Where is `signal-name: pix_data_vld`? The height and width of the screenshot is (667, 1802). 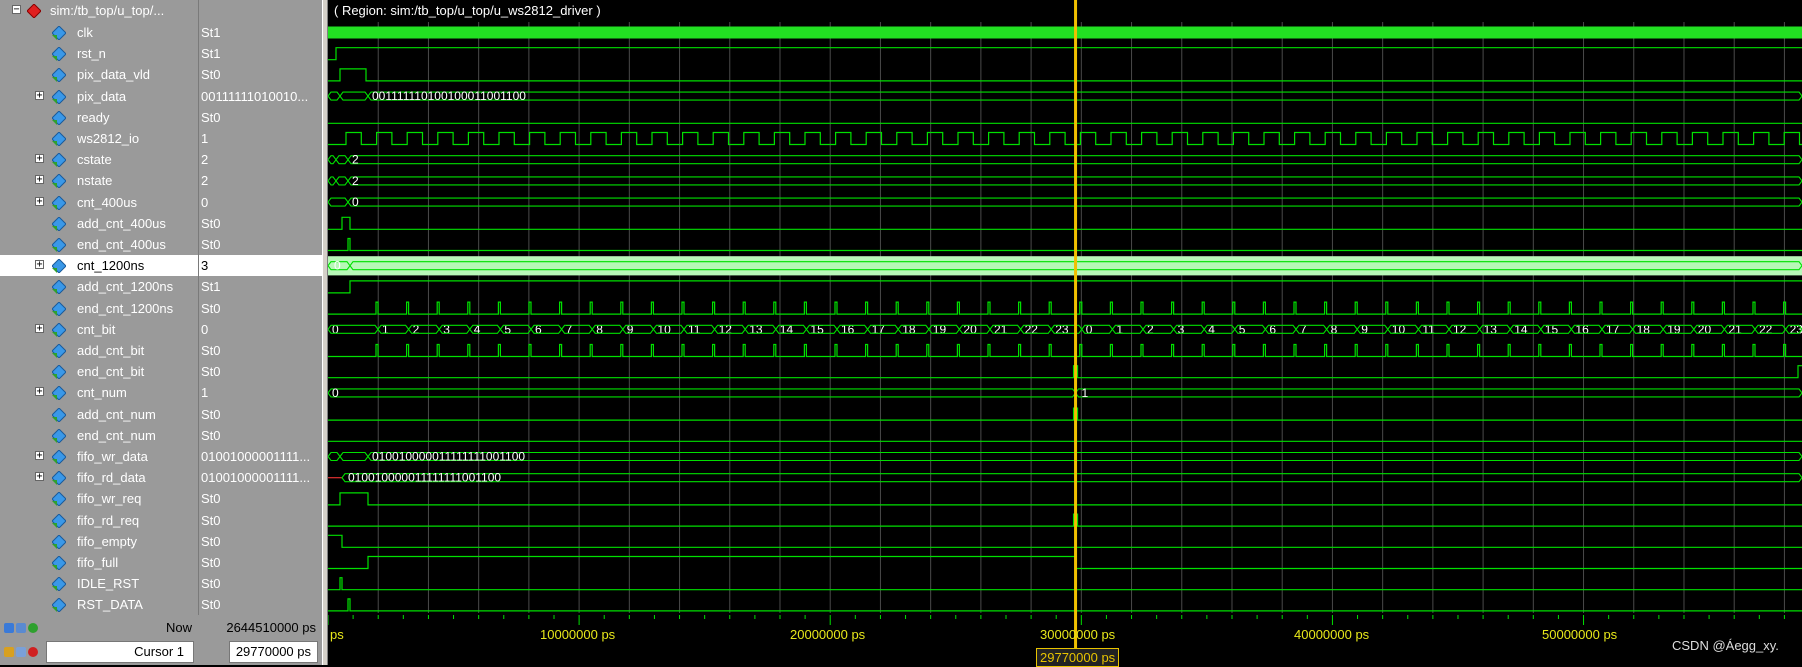 signal-name: pix_data_vld is located at coordinates (113, 75).